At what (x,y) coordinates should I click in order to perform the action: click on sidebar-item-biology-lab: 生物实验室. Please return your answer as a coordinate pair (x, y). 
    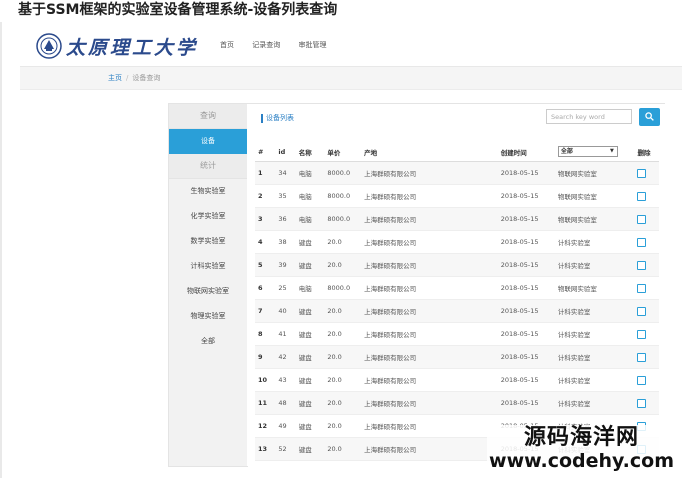
    Looking at the image, I should click on (208, 191).